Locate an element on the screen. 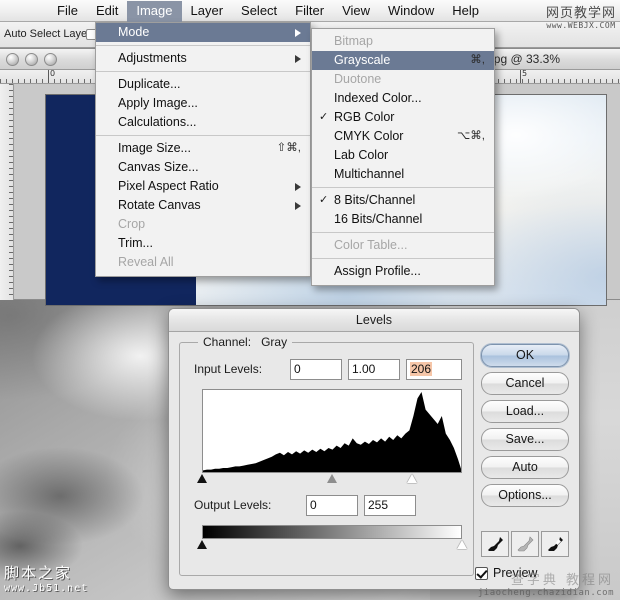  output-black-slider-handle is located at coordinates (202, 544).